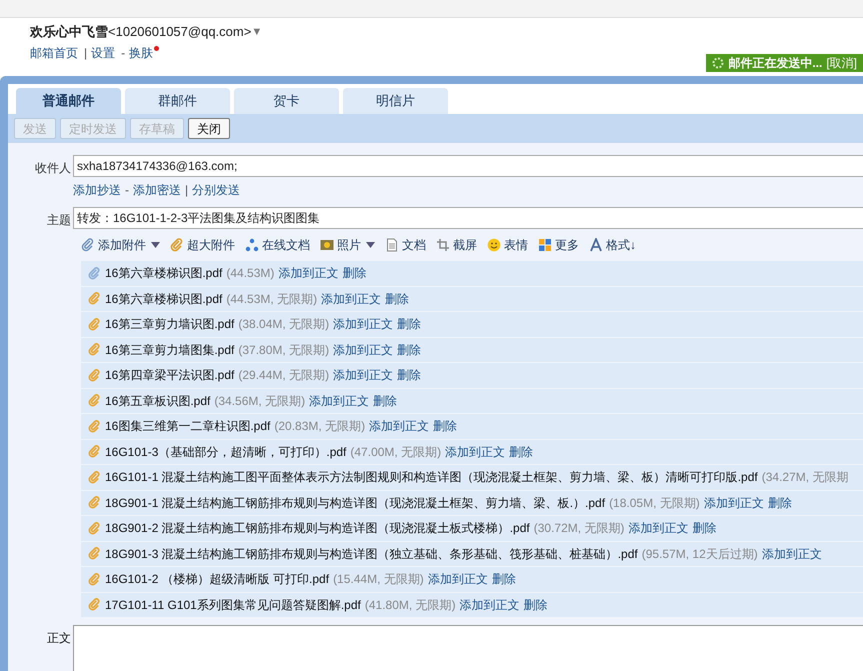  What do you see at coordinates (396, 452) in the screenshot?
I see `attachment-meta: (47.00M, 无限期)` at bounding box center [396, 452].